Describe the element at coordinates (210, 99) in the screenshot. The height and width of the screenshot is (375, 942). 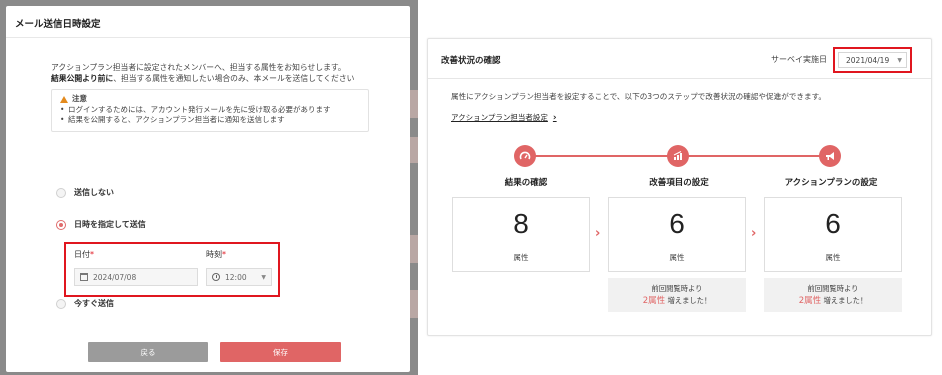
I see `notice-title: 注意` at that location.